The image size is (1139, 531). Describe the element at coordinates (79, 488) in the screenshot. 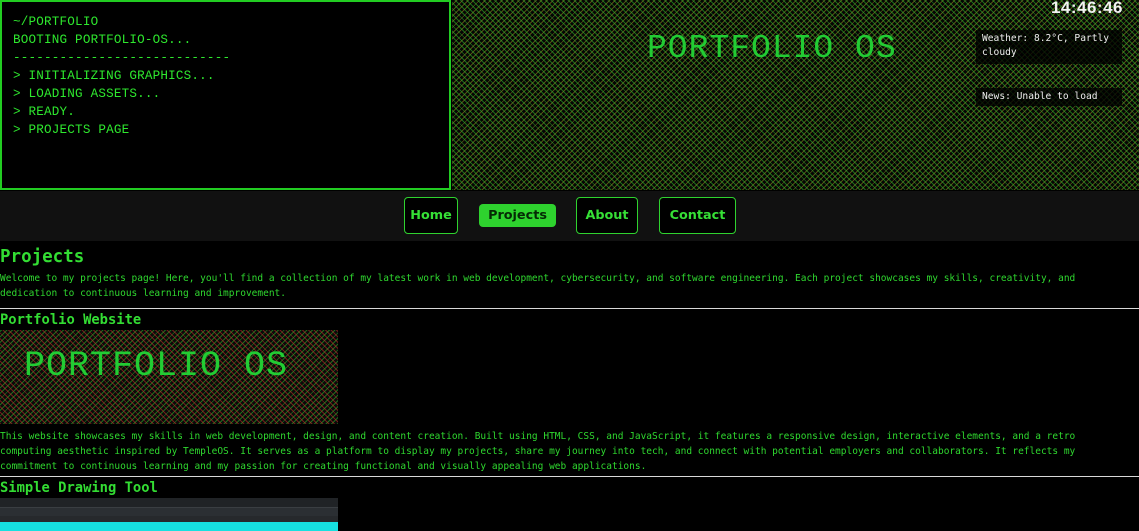

I see `project-title: Simple Drawing Tool` at that location.